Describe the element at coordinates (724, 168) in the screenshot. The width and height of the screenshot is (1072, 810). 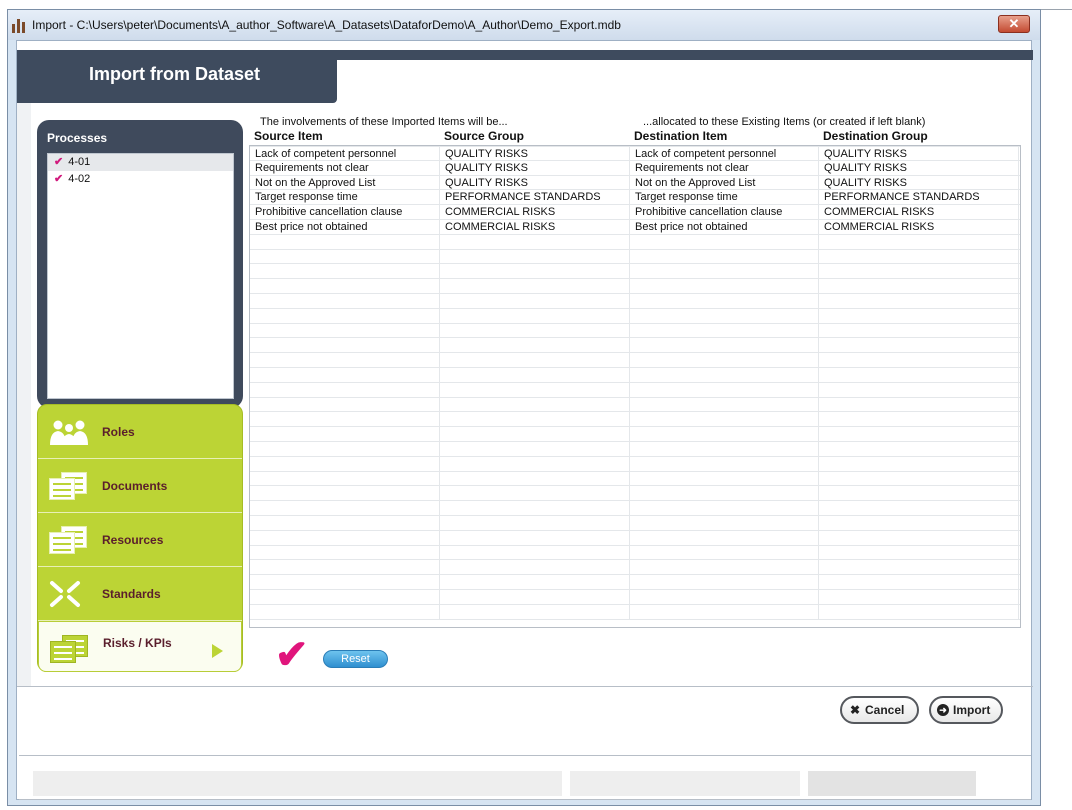
I see `table-cell: Requirements not clear` at that location.